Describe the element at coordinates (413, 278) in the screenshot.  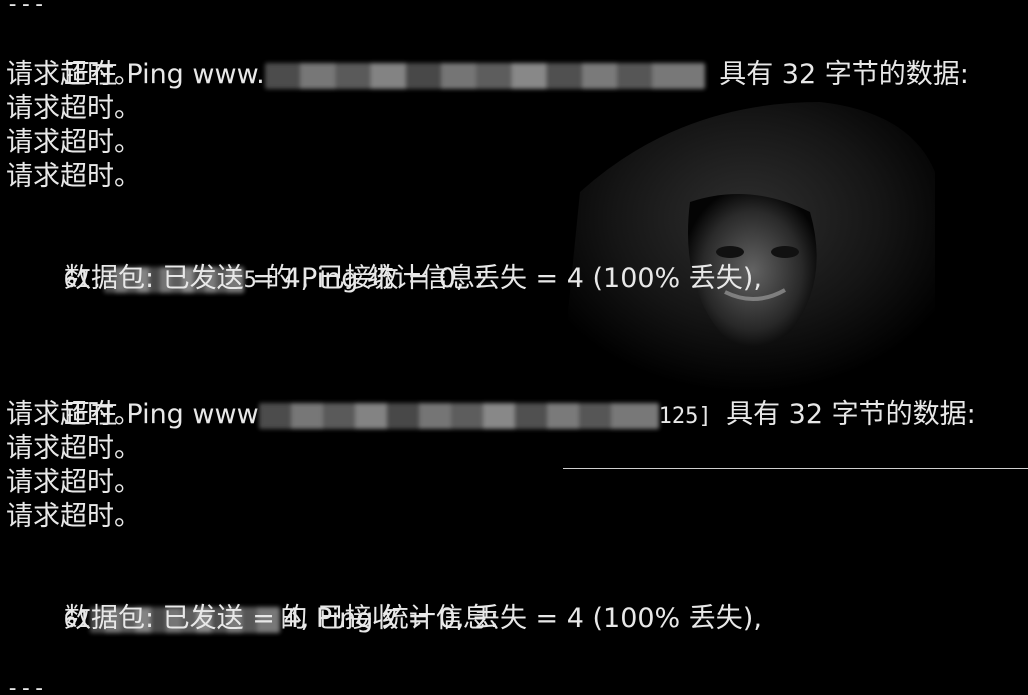
I see `packets-summary-1: 数据包: 已发送 = 4, 已接收 = 0, 丢失 = 4 (100% 丢失),` at that location.